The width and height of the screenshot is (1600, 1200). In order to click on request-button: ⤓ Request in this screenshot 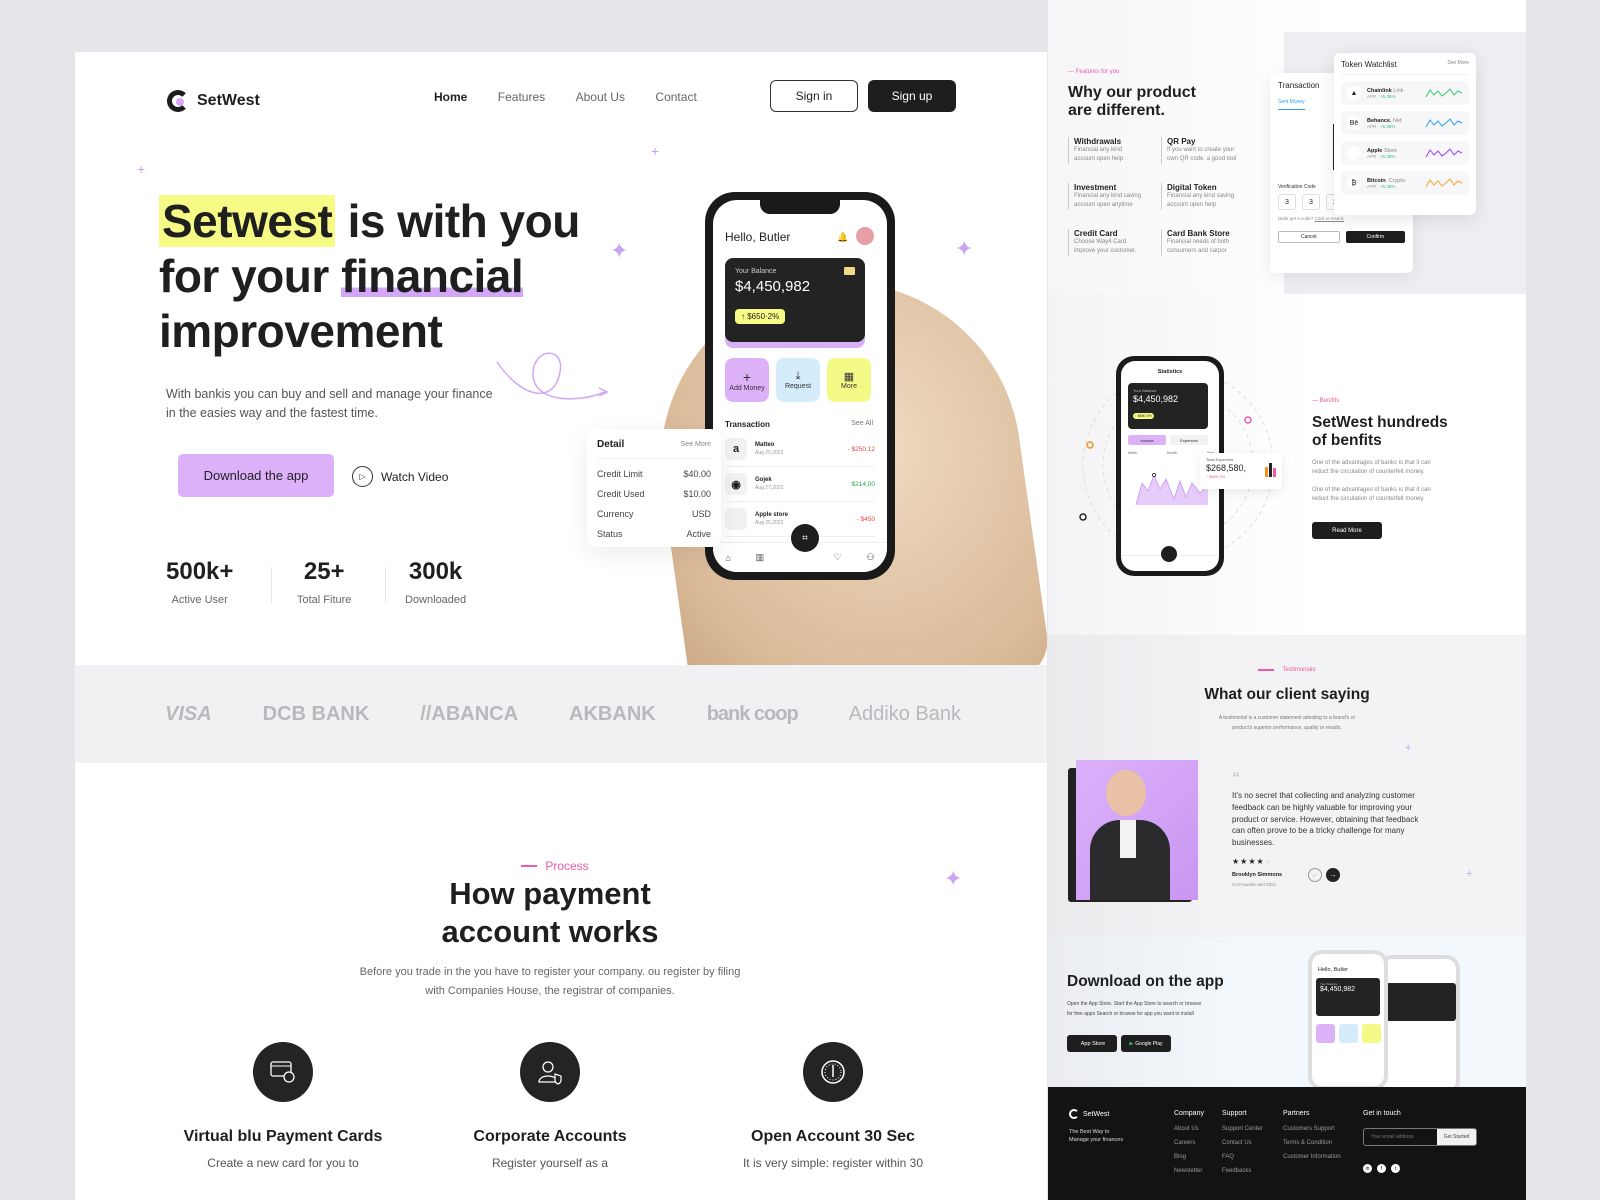, I will do `click(798, 380)`.